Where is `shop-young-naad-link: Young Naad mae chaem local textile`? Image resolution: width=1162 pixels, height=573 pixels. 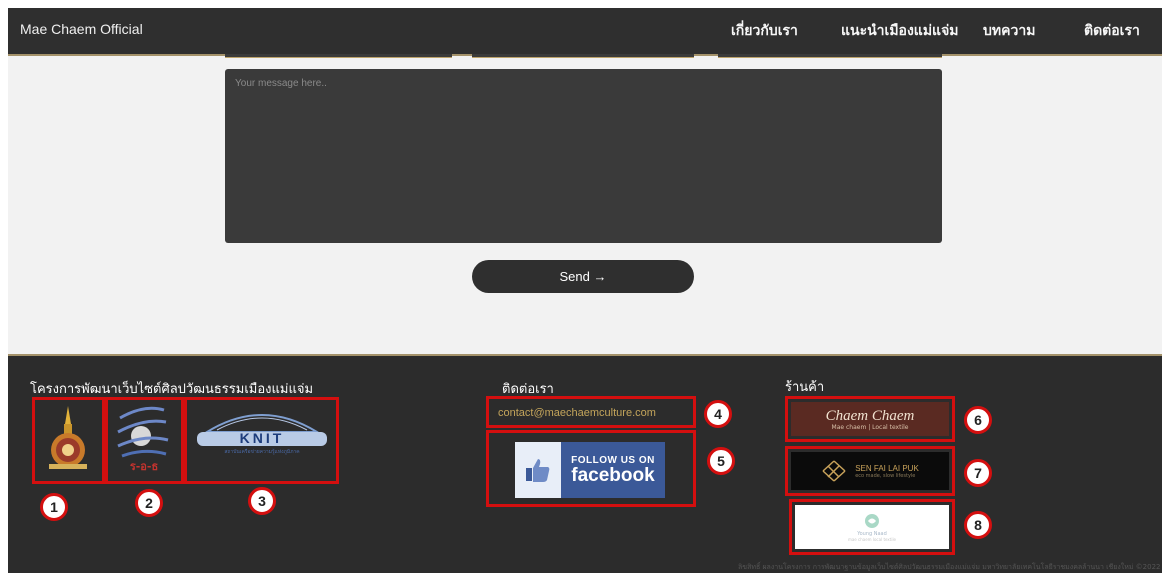
shop-young-naad-link: Young Naad mae chaem local textile is located at coordinates (872, 527).